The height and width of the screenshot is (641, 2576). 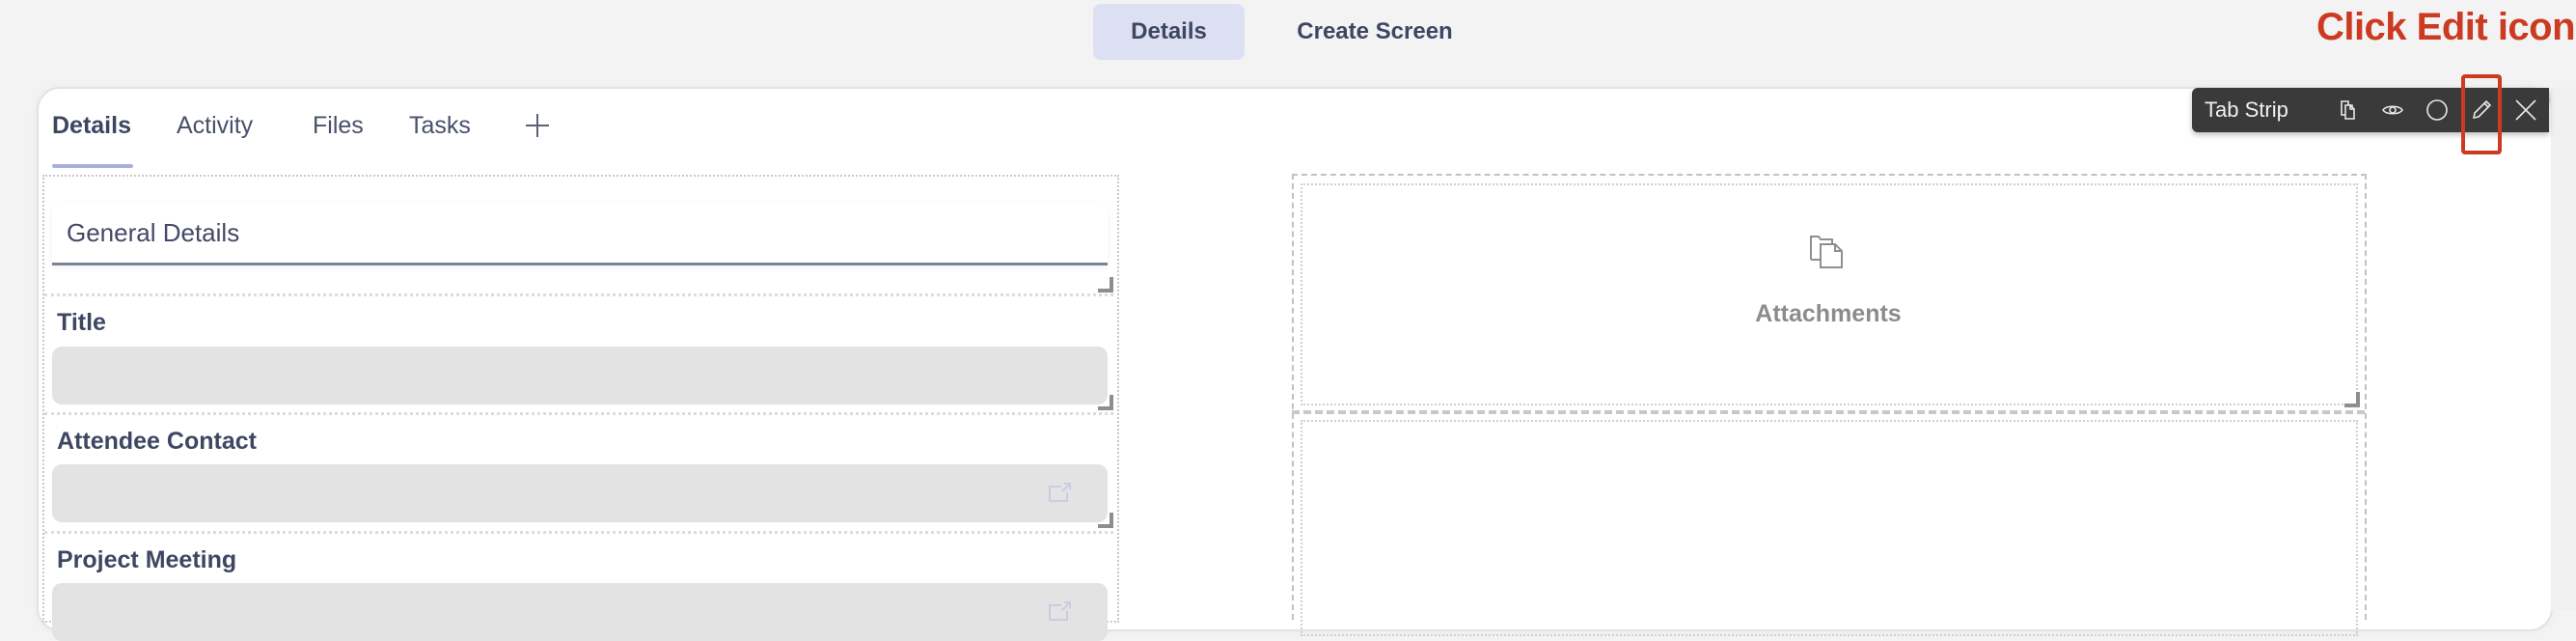 I want to click on field-label-title: Title, so click(x=81, y=323).